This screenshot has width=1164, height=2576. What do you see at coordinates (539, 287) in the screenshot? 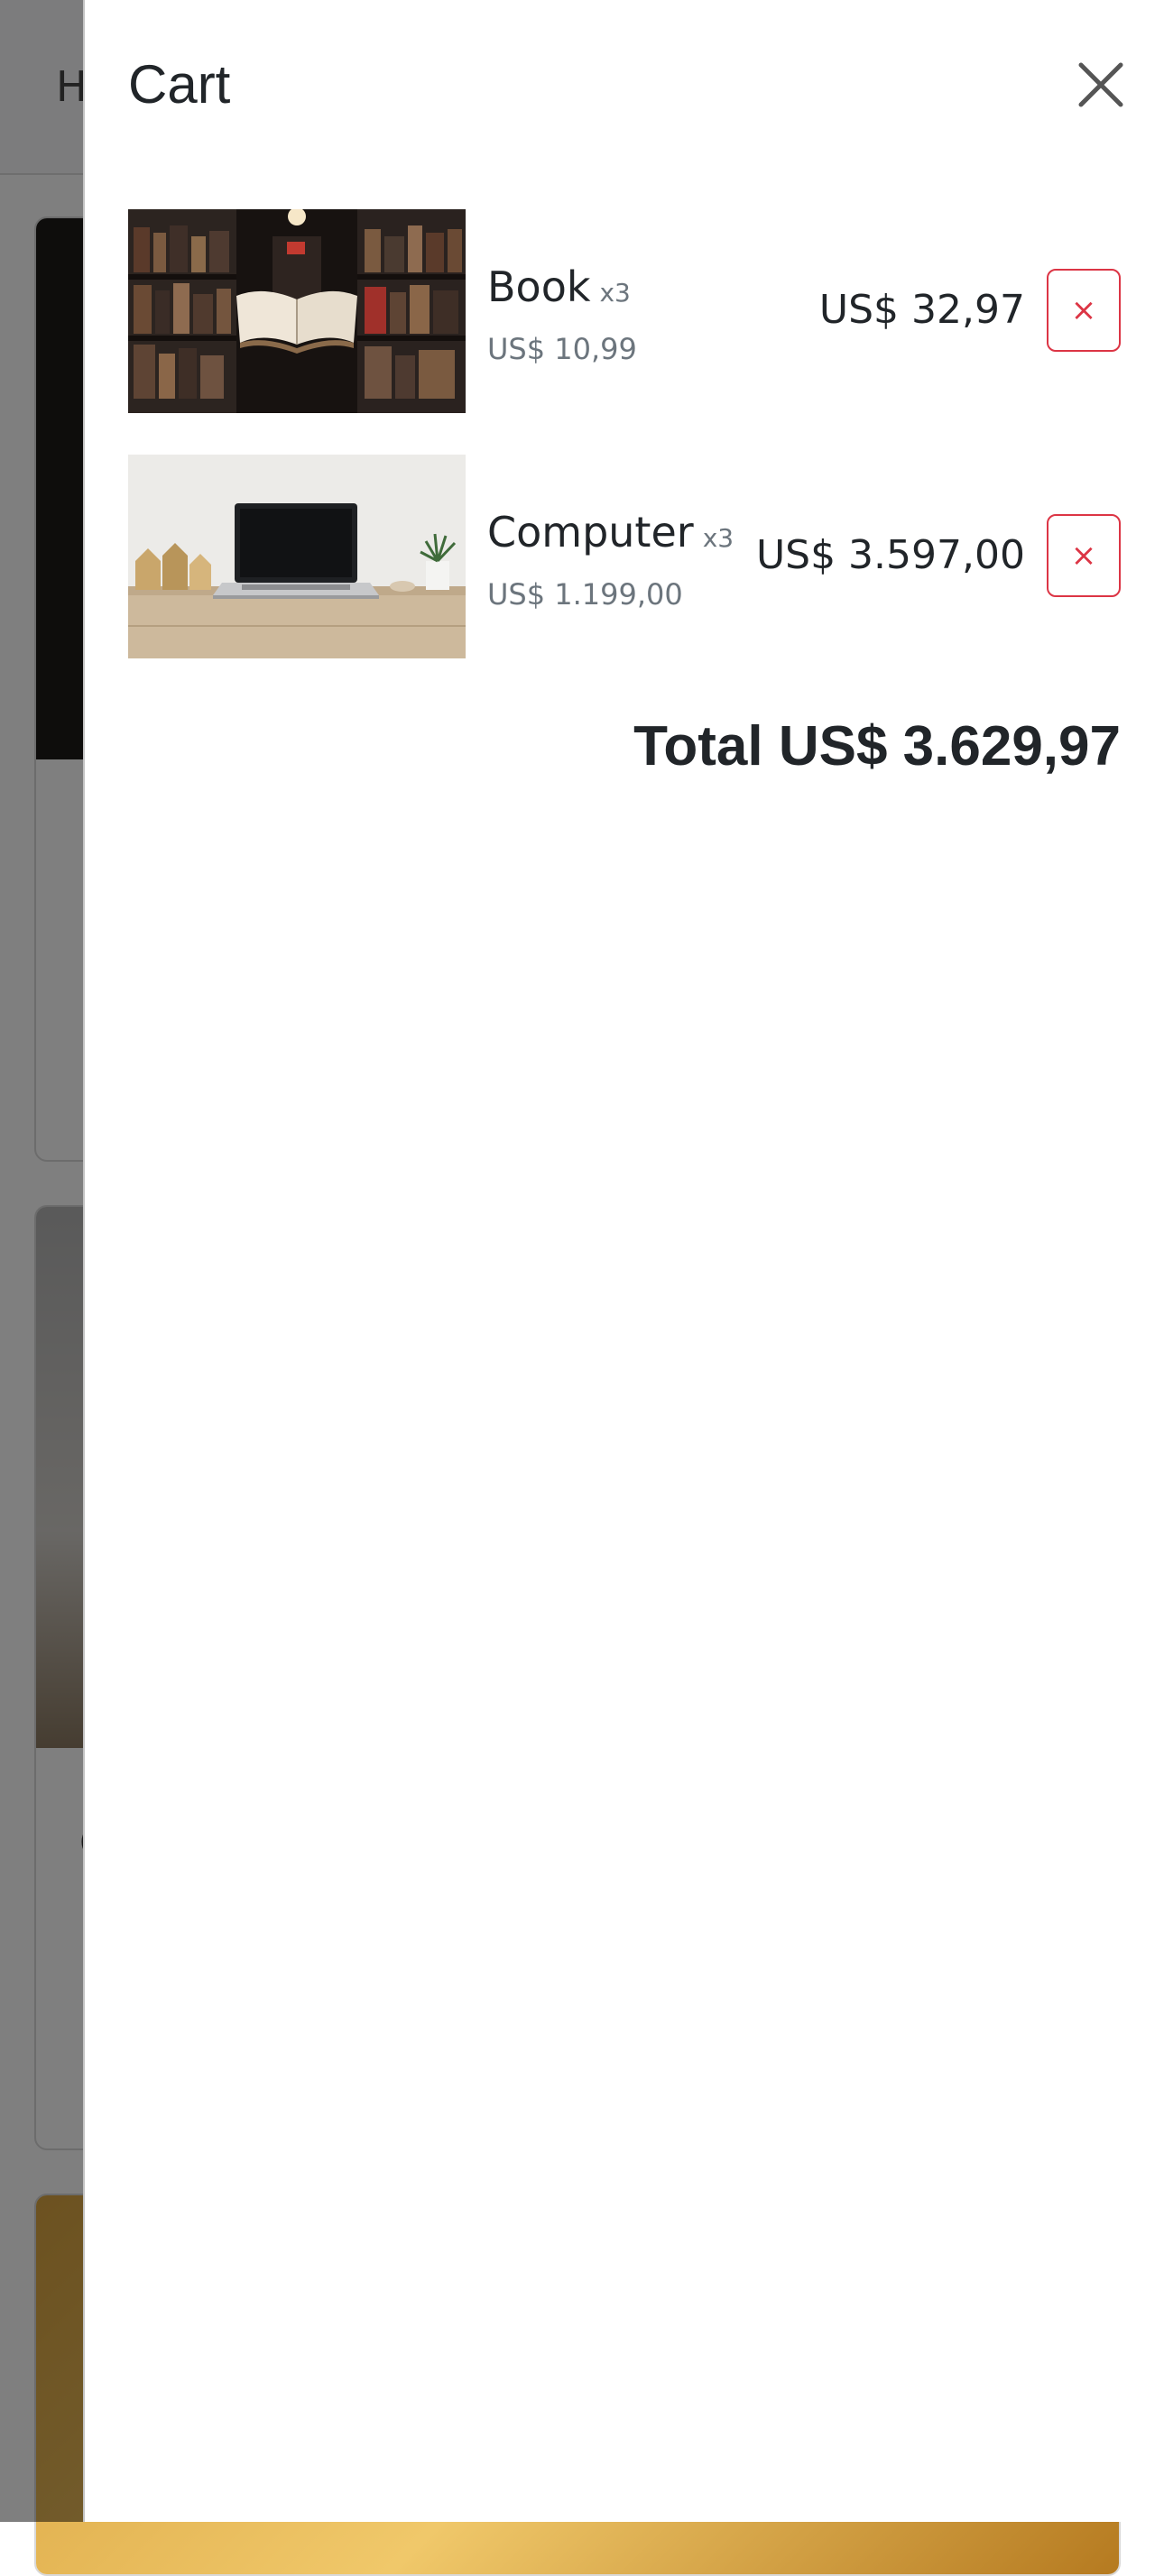
I see `cart-item-name: Book` at bounding box center [539, 287].